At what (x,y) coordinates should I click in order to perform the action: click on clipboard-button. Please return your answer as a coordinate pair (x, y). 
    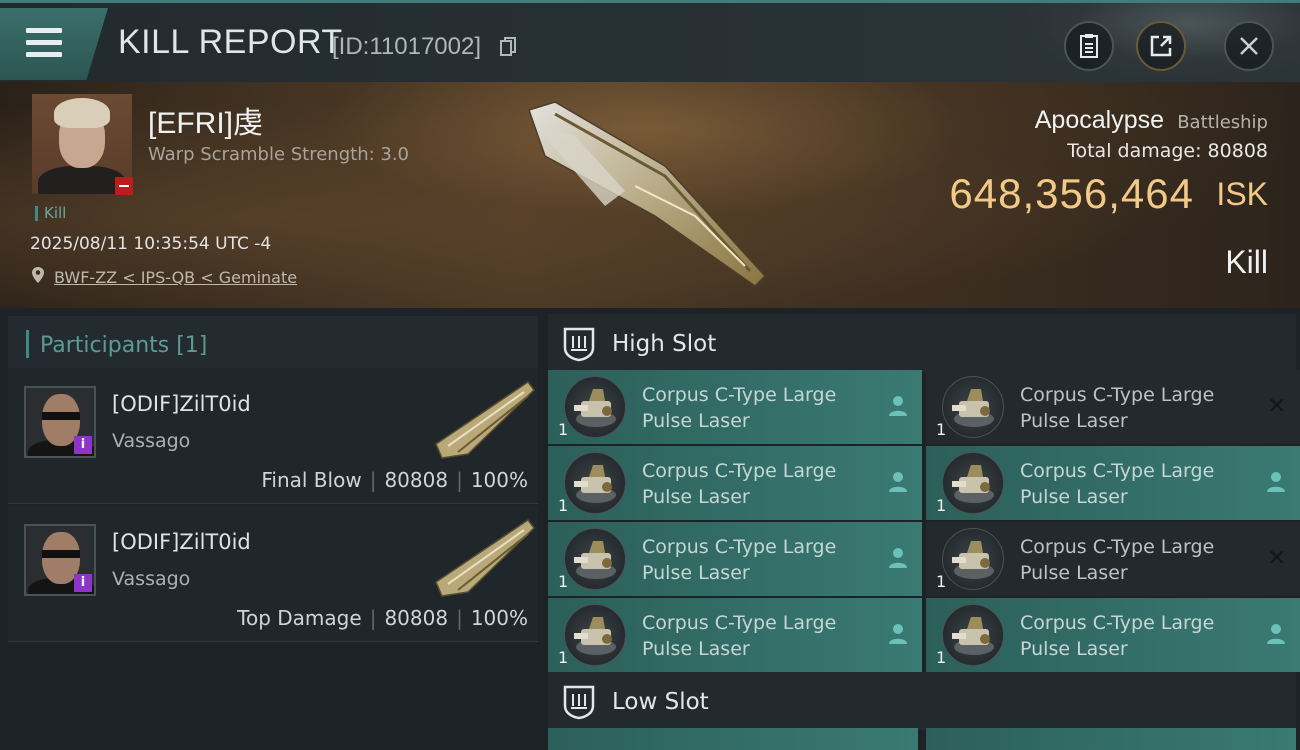
    Looking at the image, I should click on (1089, 46).